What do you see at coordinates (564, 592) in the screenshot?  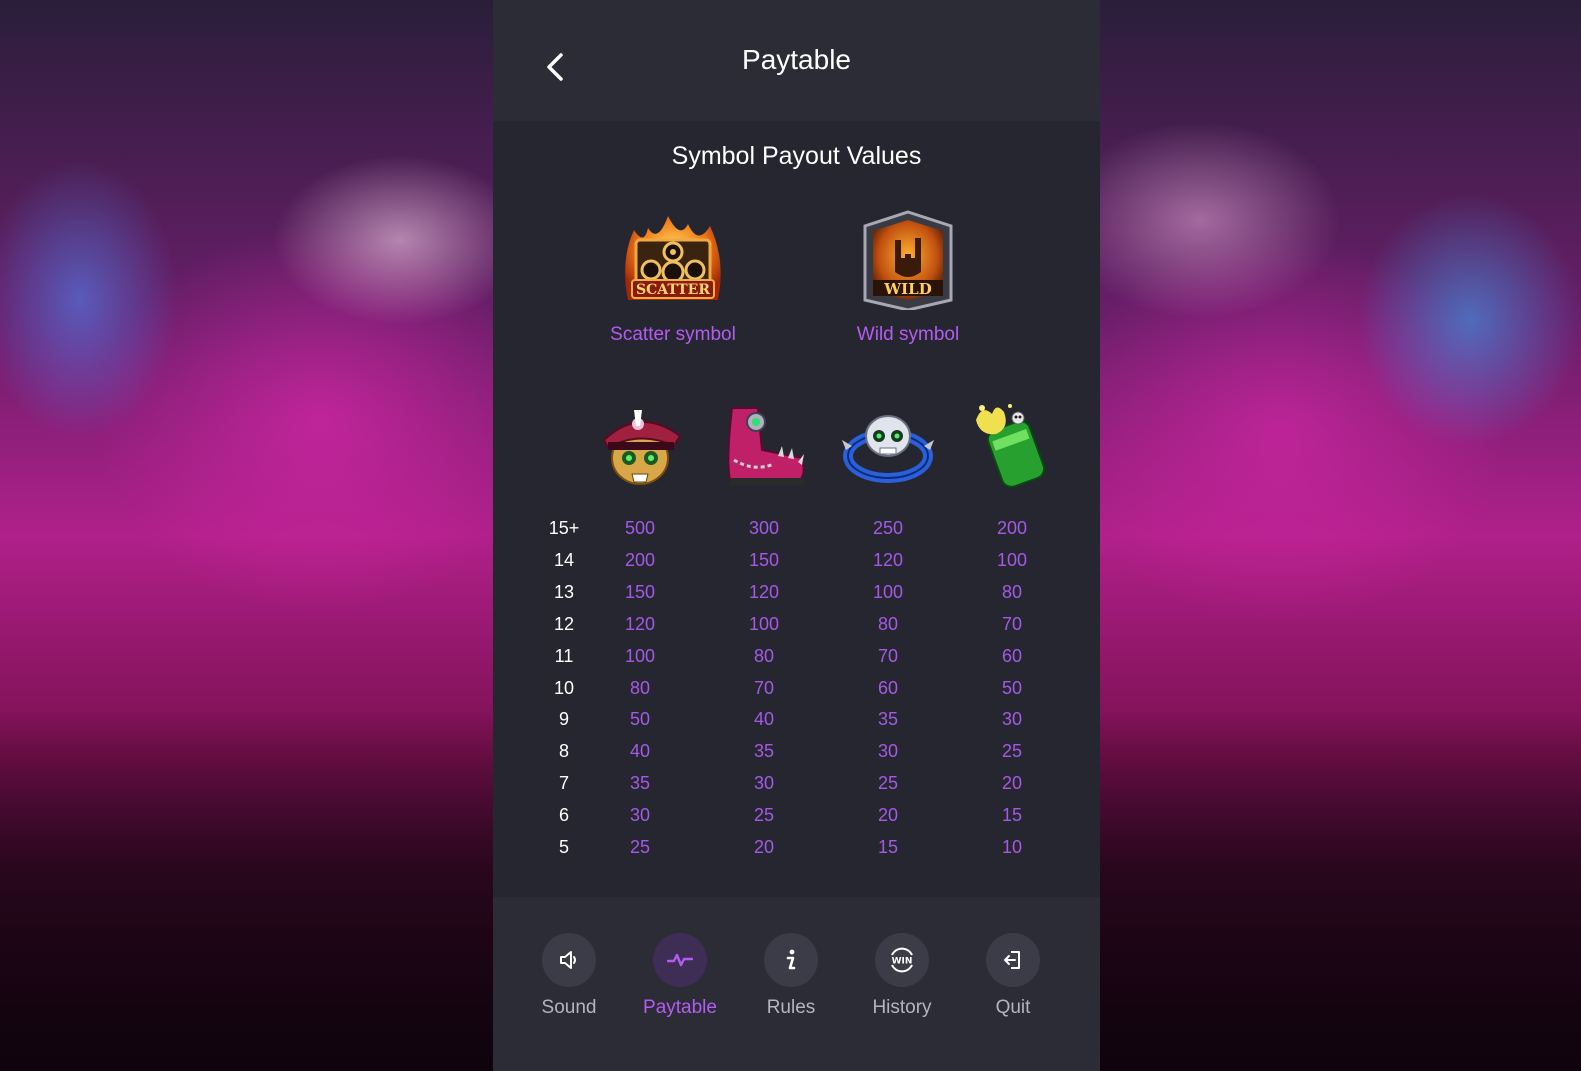 I see `row-count-label: 13` at bounding box center [564, 592].